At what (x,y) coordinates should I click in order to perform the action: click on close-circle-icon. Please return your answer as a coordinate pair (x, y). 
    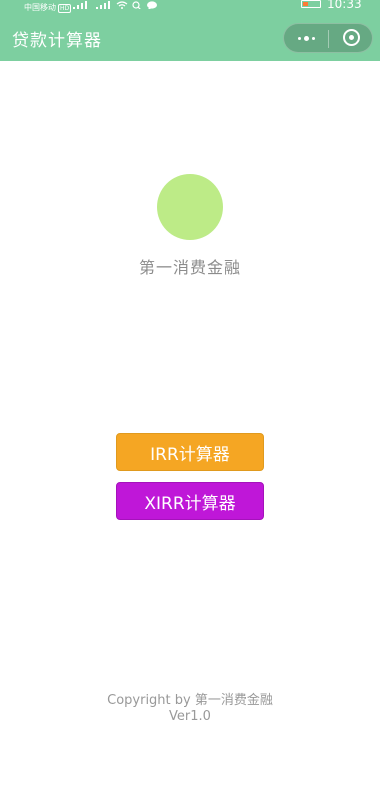
    Looking at the image, I should click on (351, 37).